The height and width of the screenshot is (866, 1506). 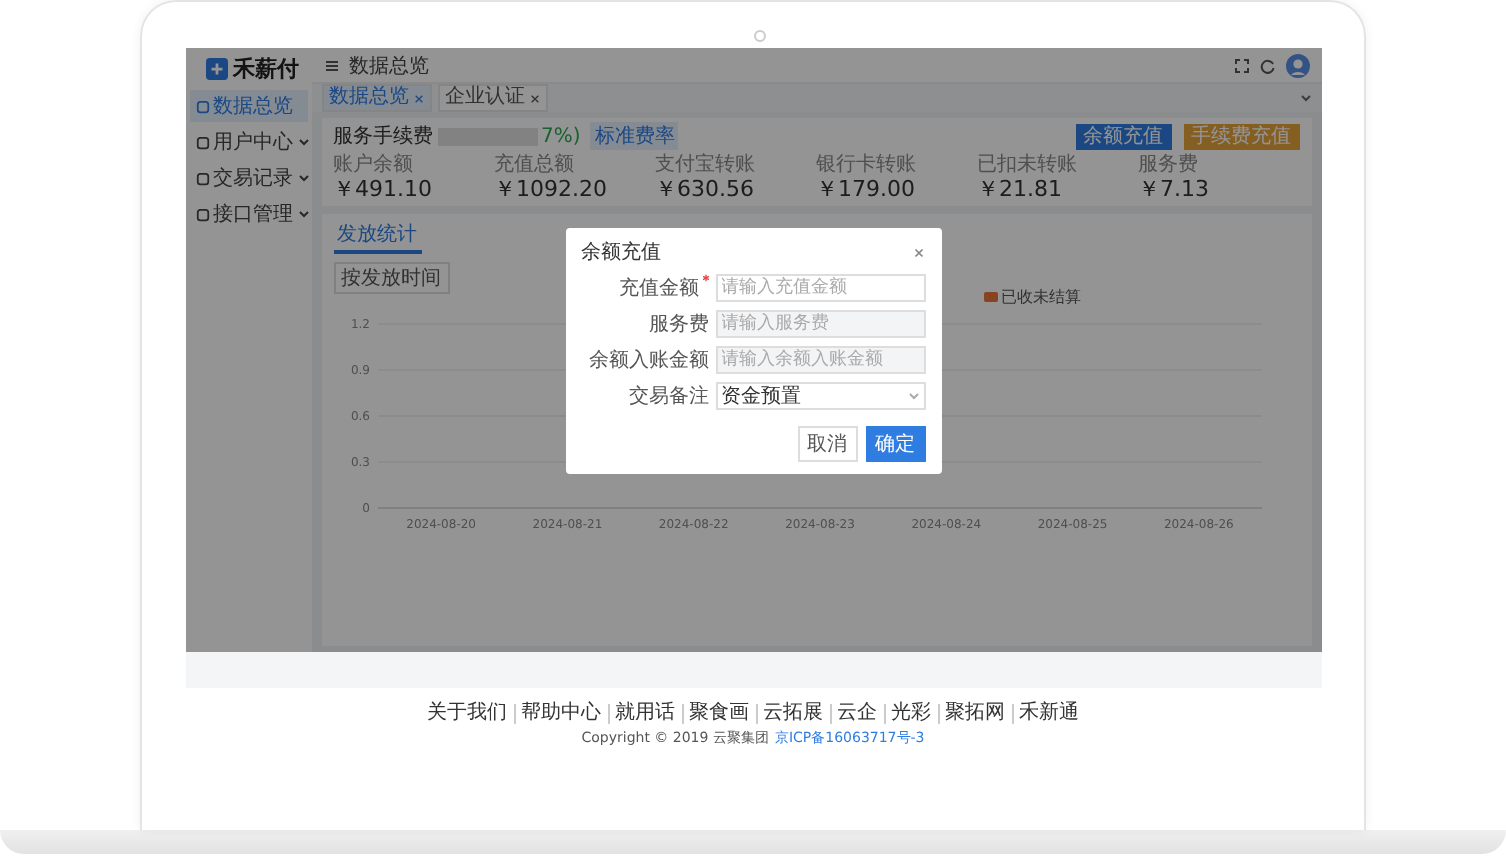 I want to click on stat-label: 银行卡转账, so click(x=867, y=166).